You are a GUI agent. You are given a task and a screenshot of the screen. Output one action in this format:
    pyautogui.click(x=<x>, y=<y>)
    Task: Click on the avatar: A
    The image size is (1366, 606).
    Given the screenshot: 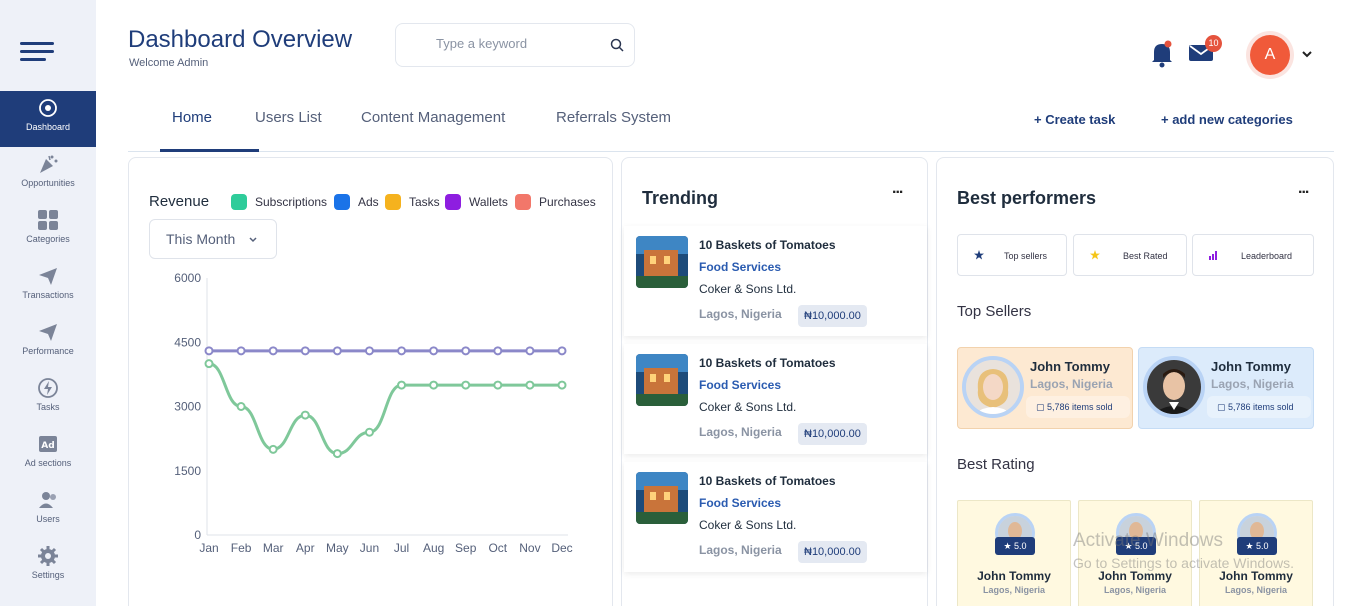 What is the action you would take?
    pyautogui.click(x=1270, y=55)
    